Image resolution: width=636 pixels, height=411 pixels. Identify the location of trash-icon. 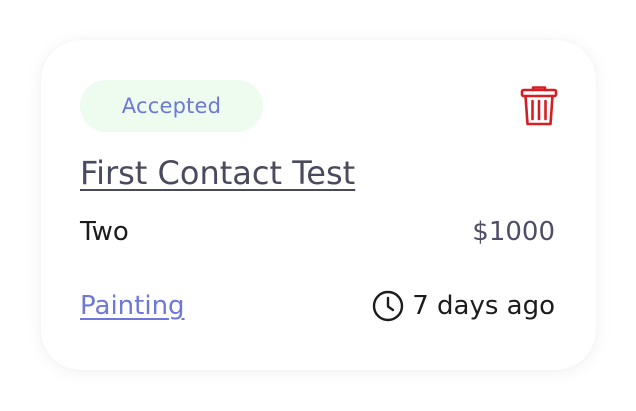
(539, 106).